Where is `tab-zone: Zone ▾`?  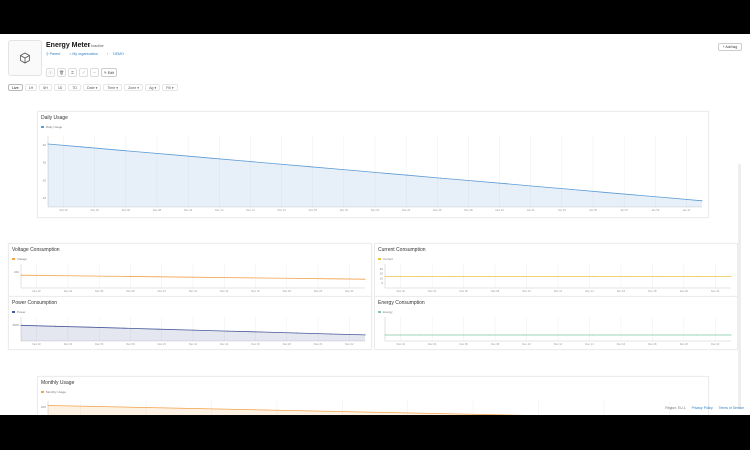 tab-zone: Zone ▾ is located at coordinates (134, 87).